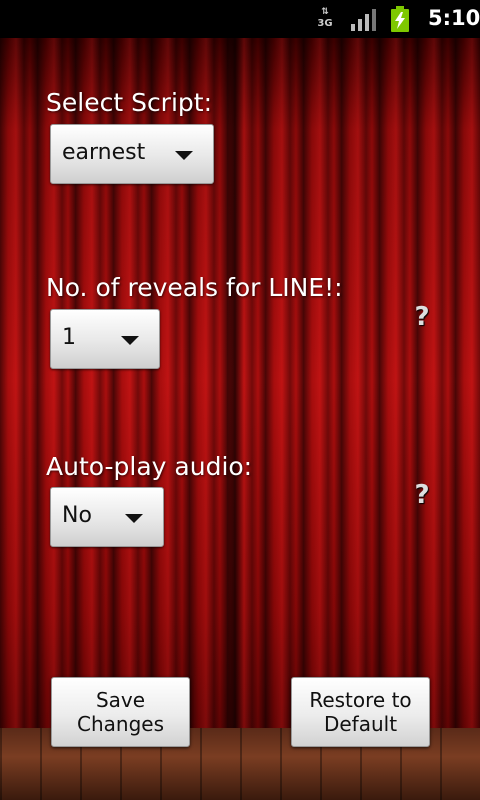 Image resolution: width=480 pixels, height=800 pixels. I want to click on autoplay-help-icon: ?, so click(422, 495).